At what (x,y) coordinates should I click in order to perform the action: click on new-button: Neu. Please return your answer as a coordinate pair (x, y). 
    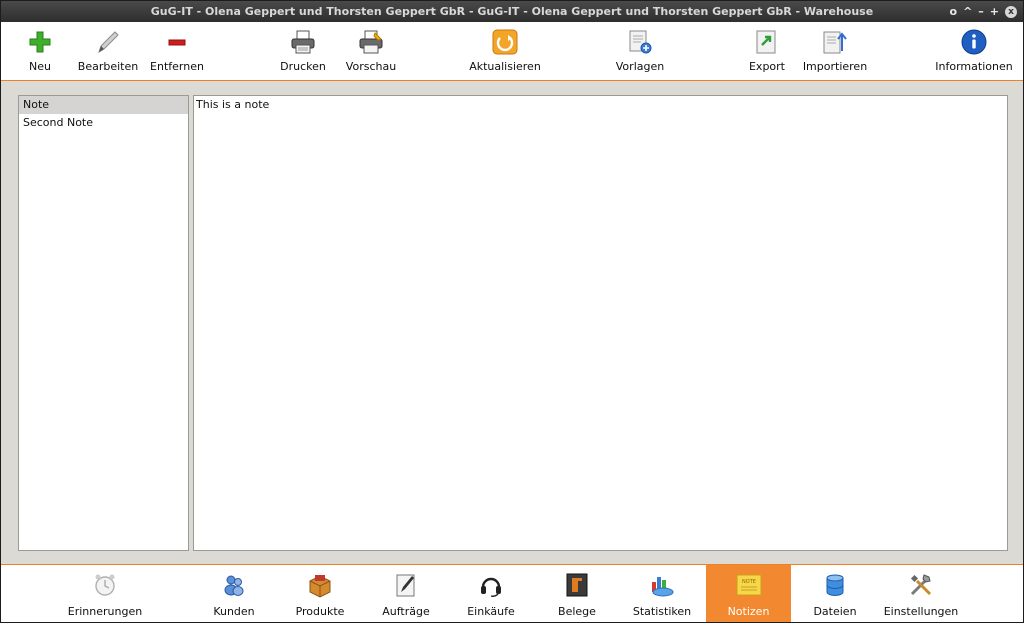
    Looking at the image, I should click on (40, 51).